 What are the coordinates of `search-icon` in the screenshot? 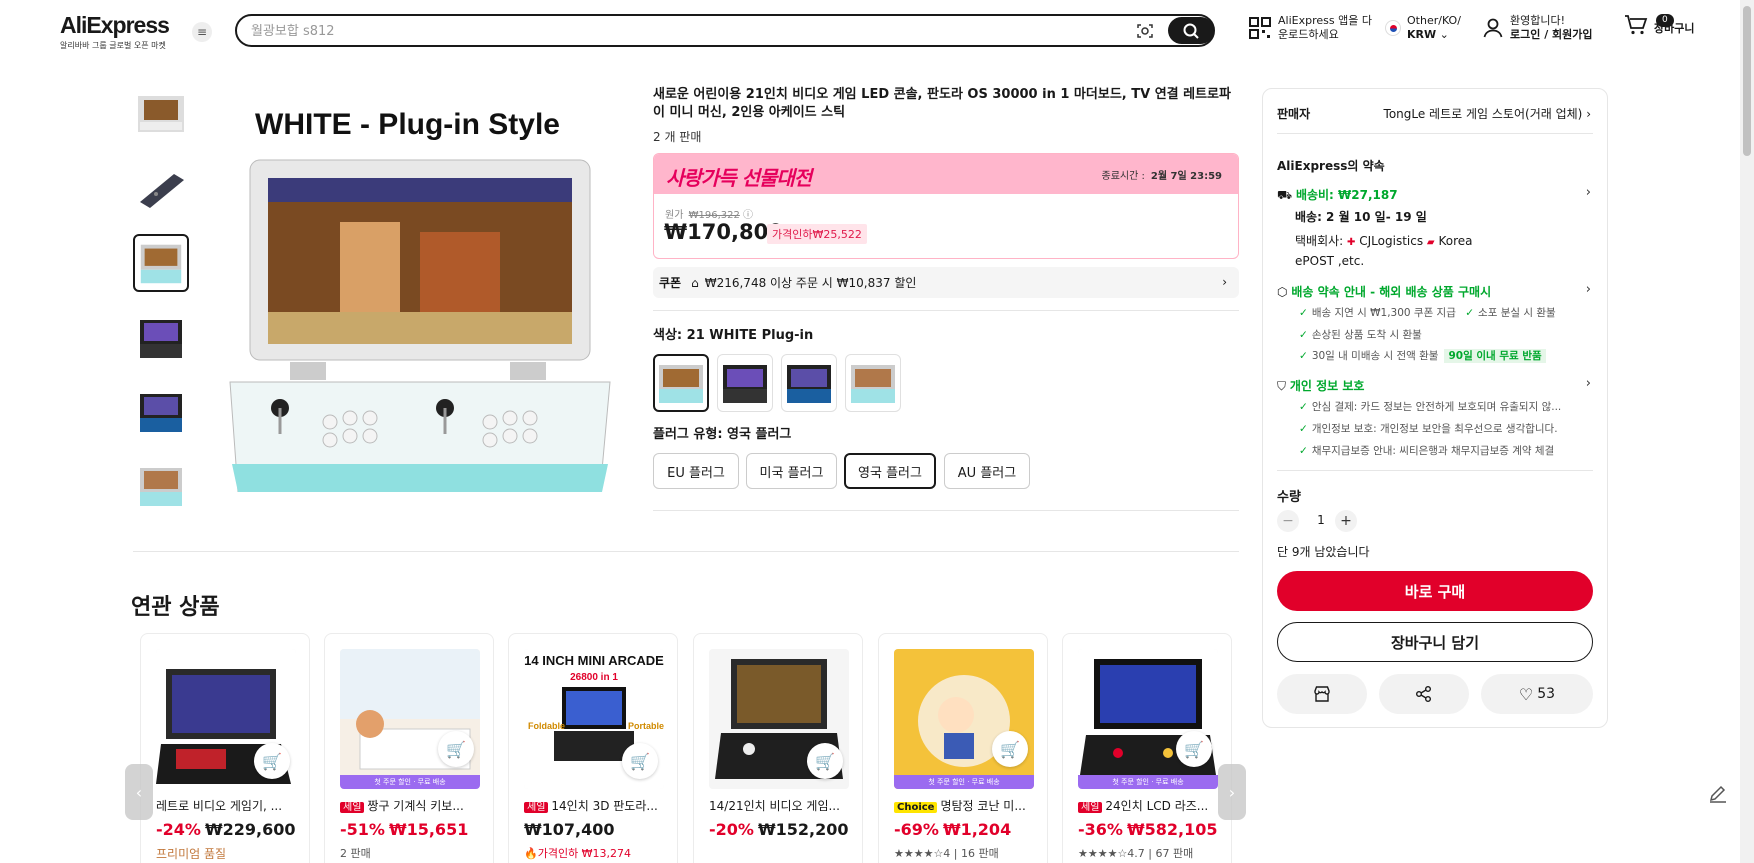 It's located at (1191, 31).